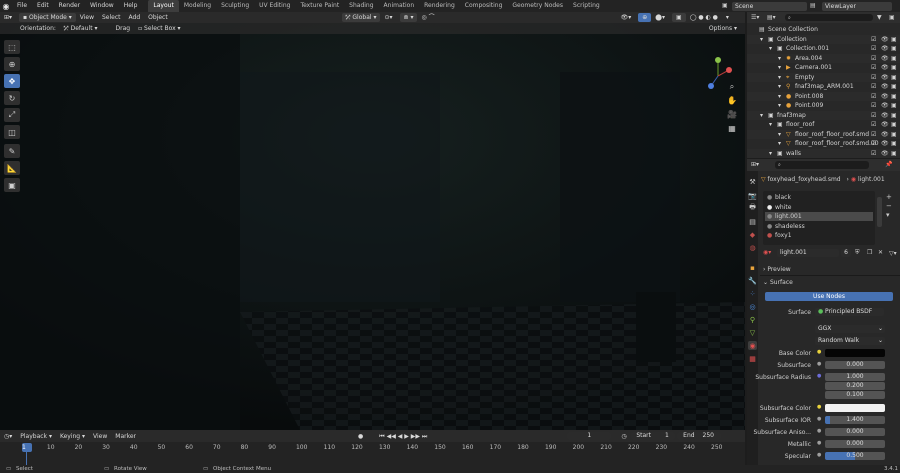 This screenshot has height=473, width=900. What do you see at coordinates (102, 6) in the screenshot?
I see `menu-window: Window` at bounding box center [102, 6].